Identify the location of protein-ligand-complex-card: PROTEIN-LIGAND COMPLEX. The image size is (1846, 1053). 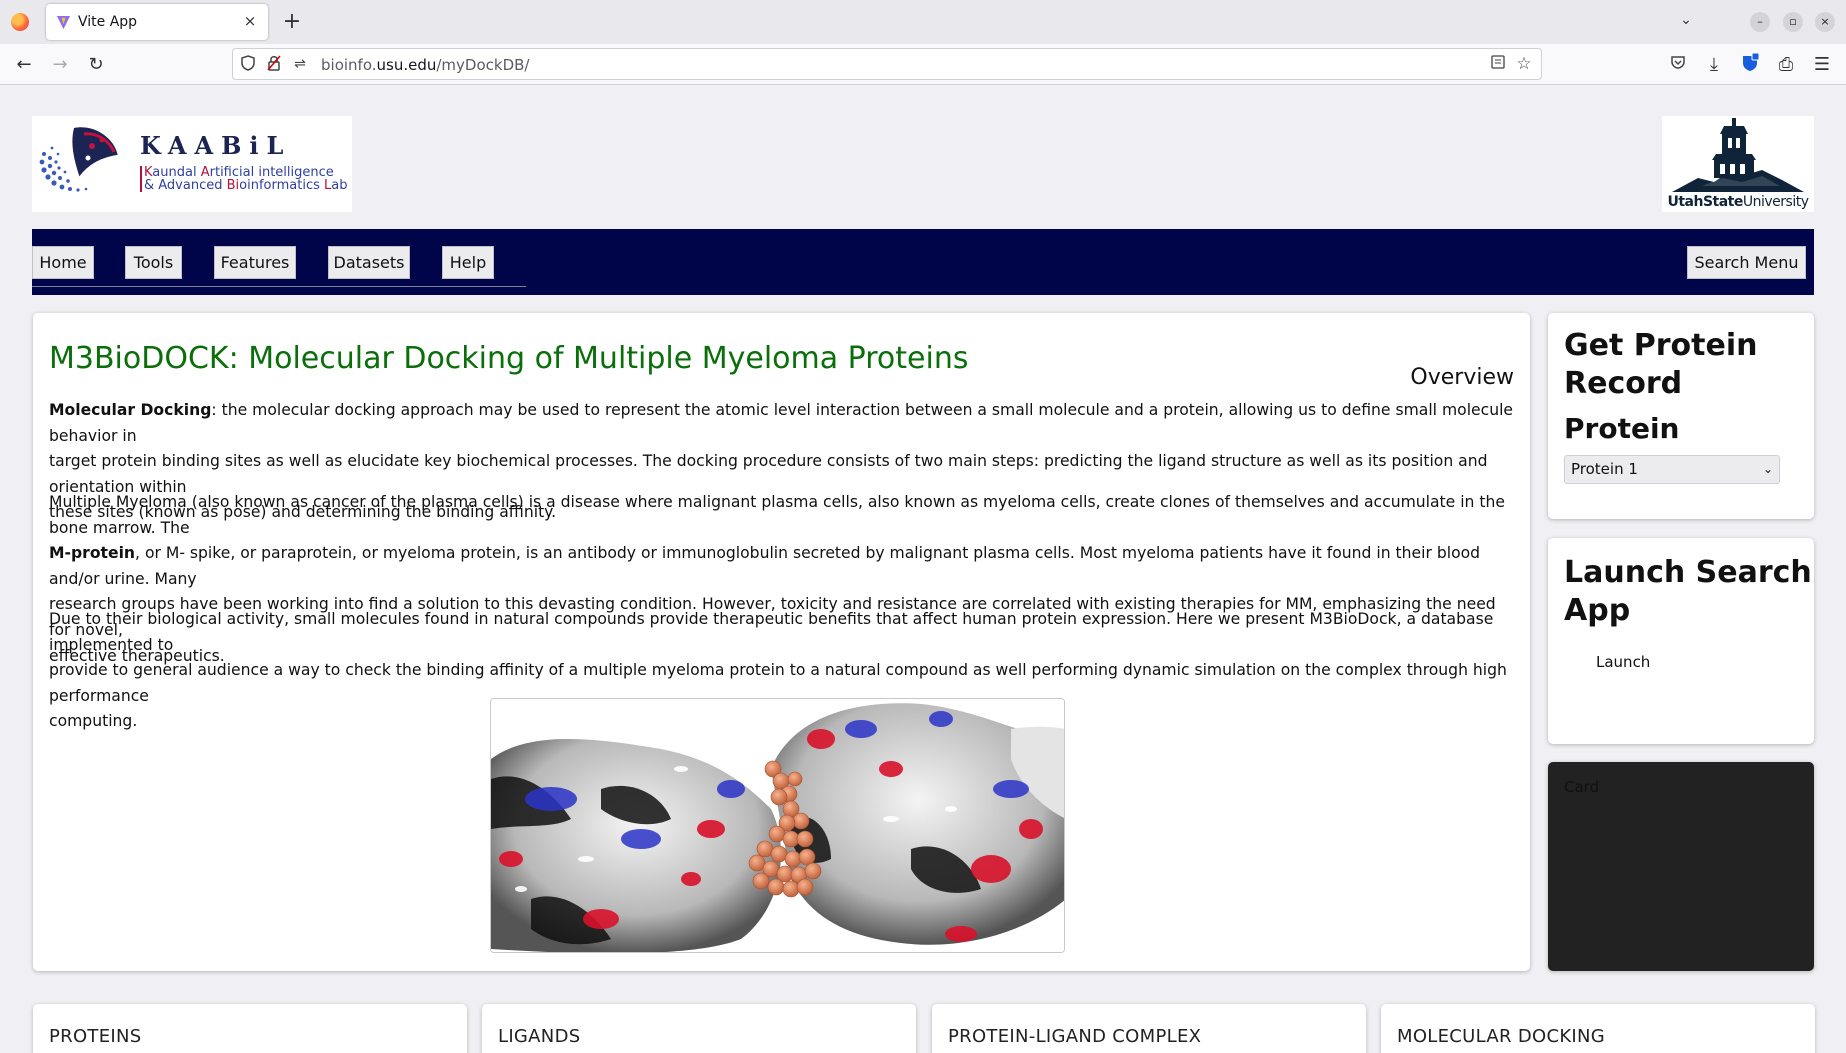
(1149, 1028).